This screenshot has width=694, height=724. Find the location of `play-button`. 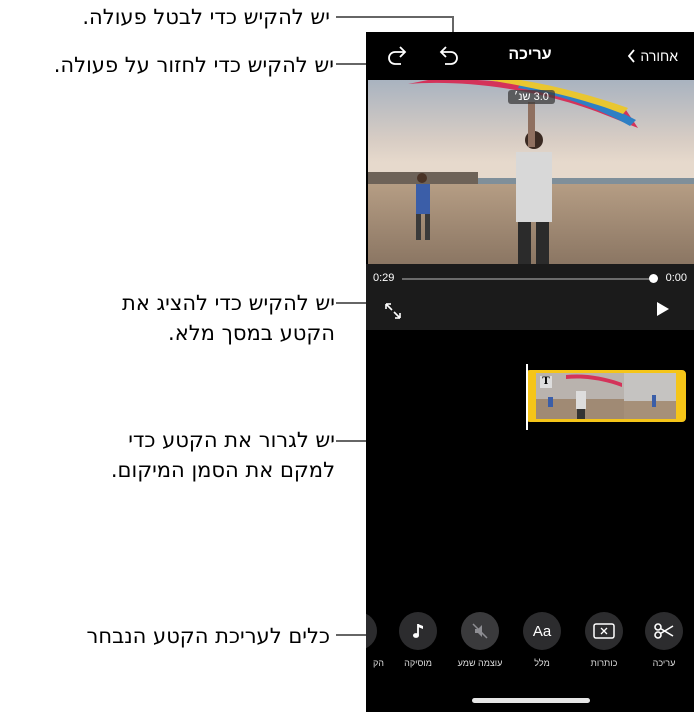

play-button is located at coordinates (663, 309).